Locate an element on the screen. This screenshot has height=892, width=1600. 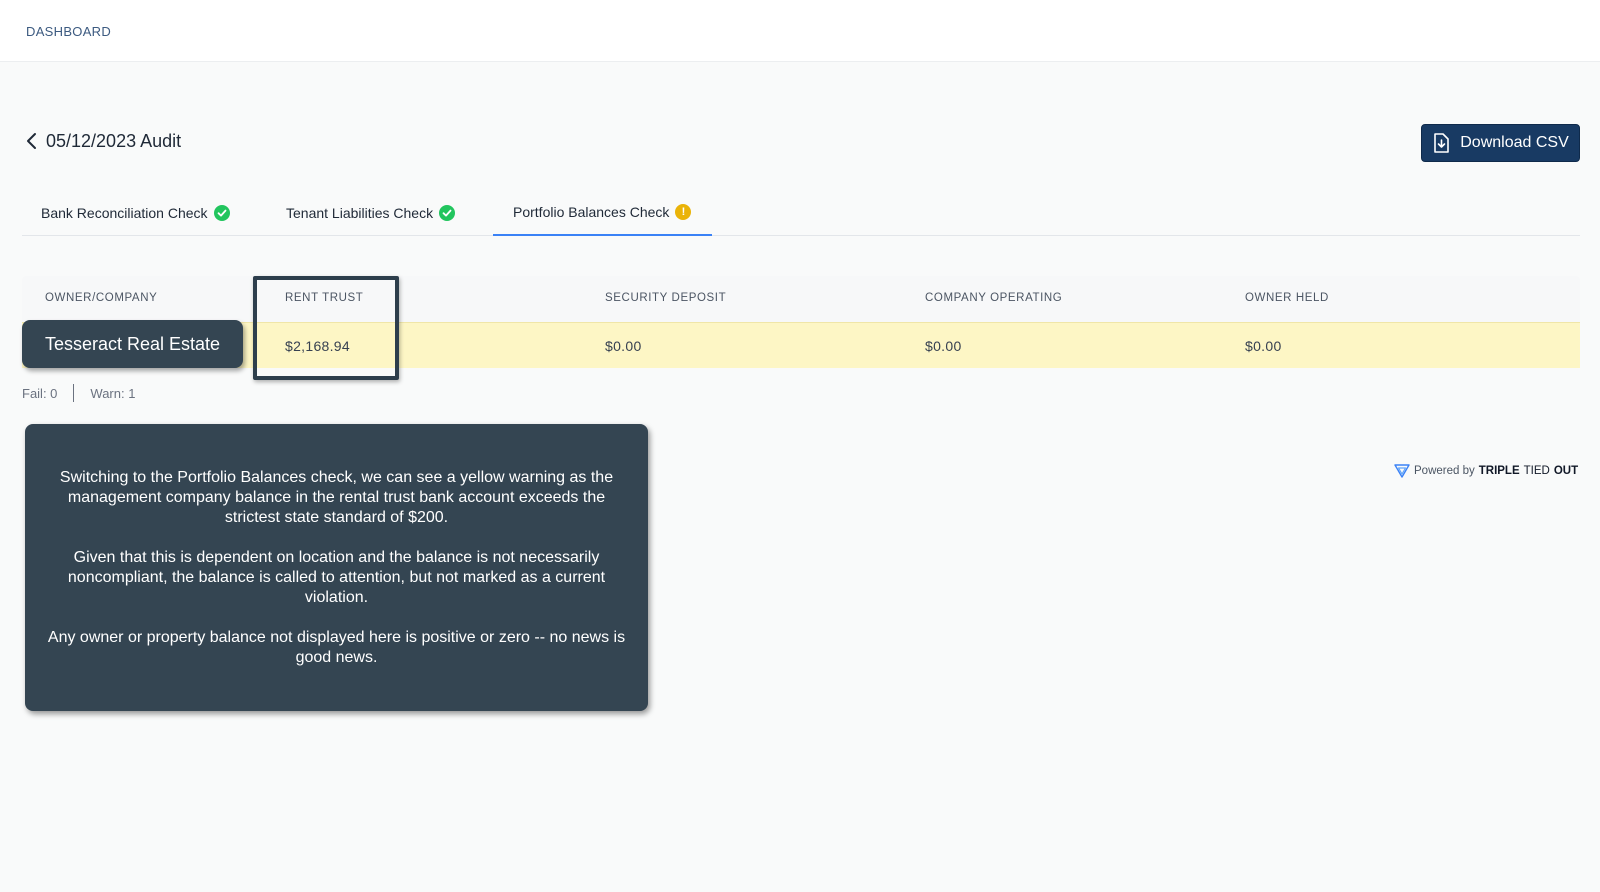
triple-tied-out-logo-icon is located at coordinates (1402, 471).